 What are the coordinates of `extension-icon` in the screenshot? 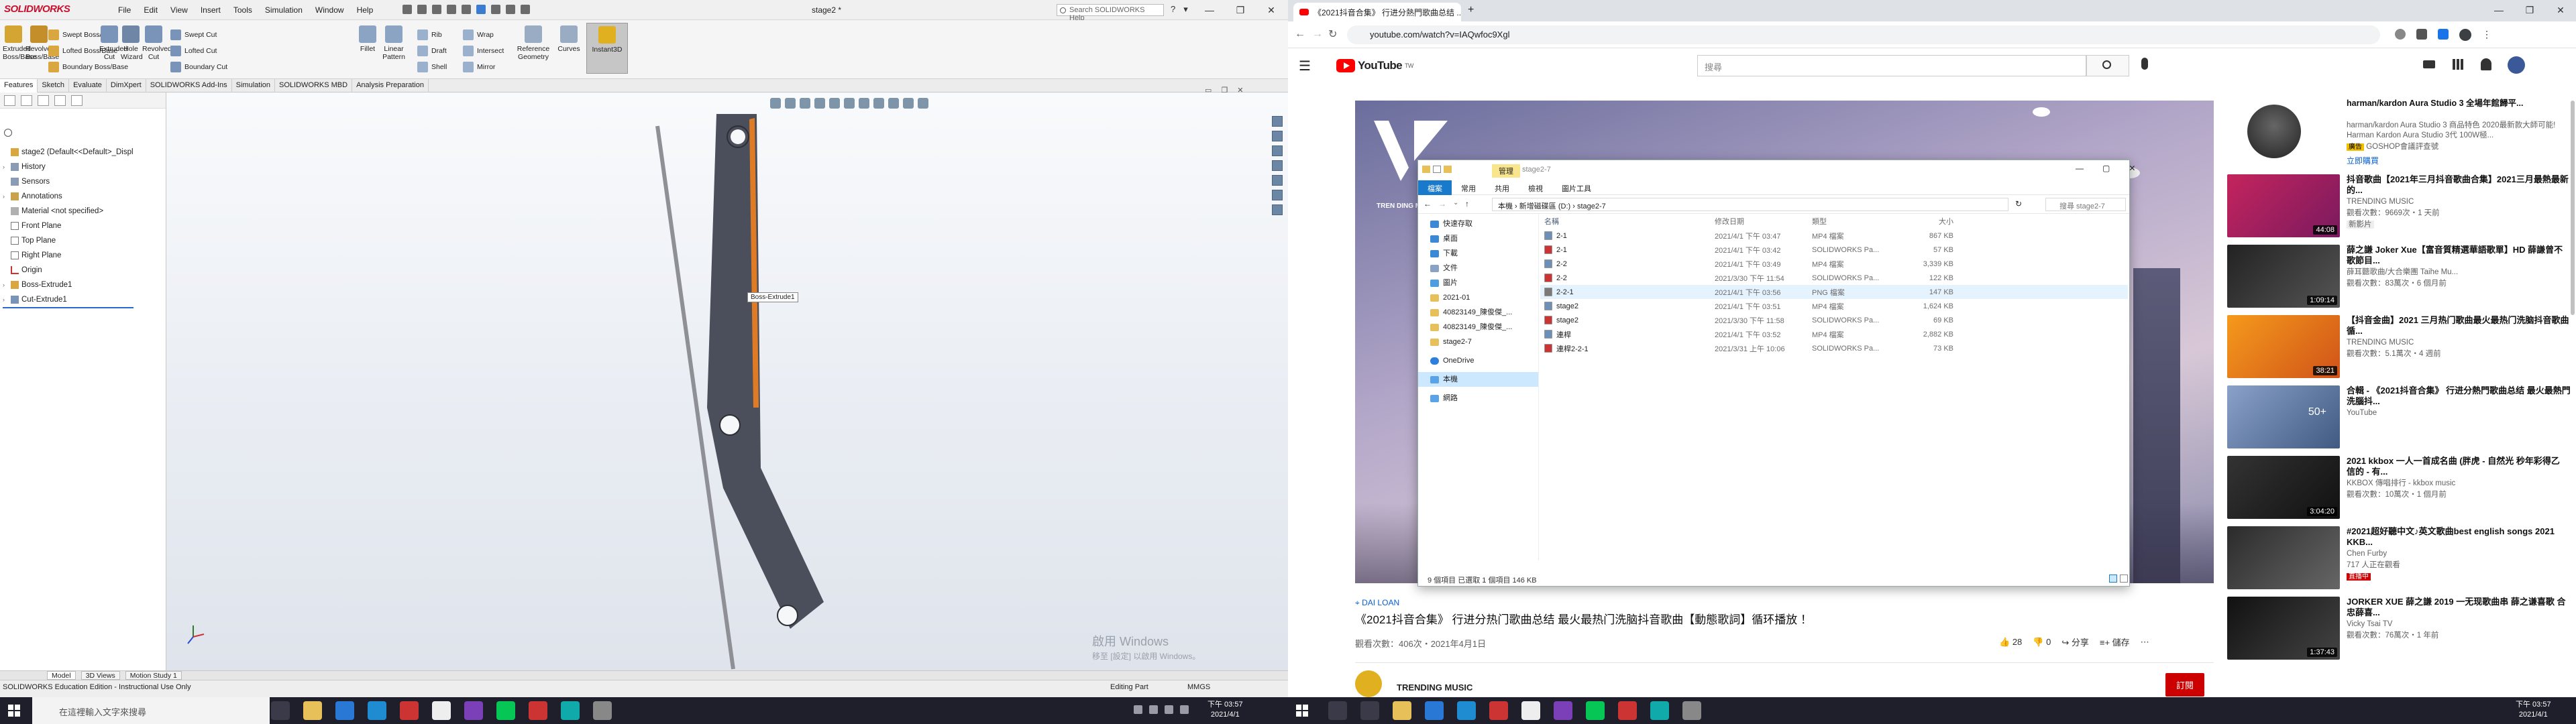 It's located at (2400, 34).